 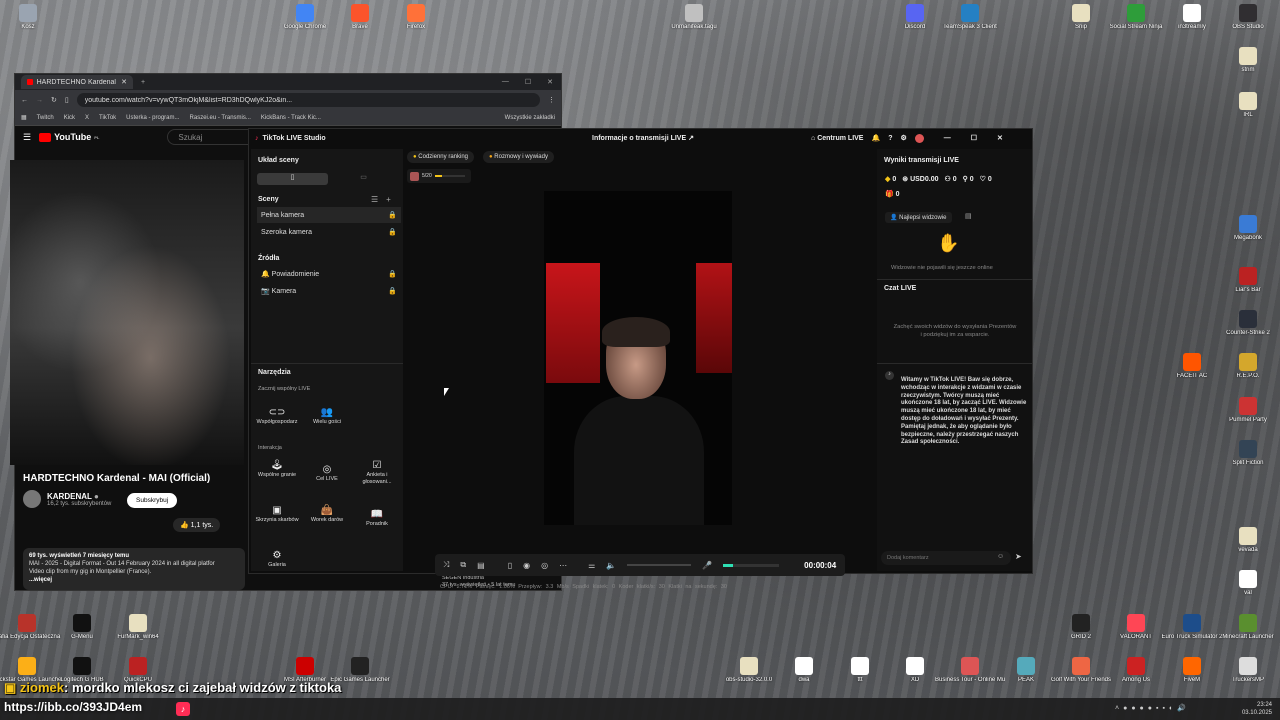 I want to click on camera-preview, so click(x=638, y=358).